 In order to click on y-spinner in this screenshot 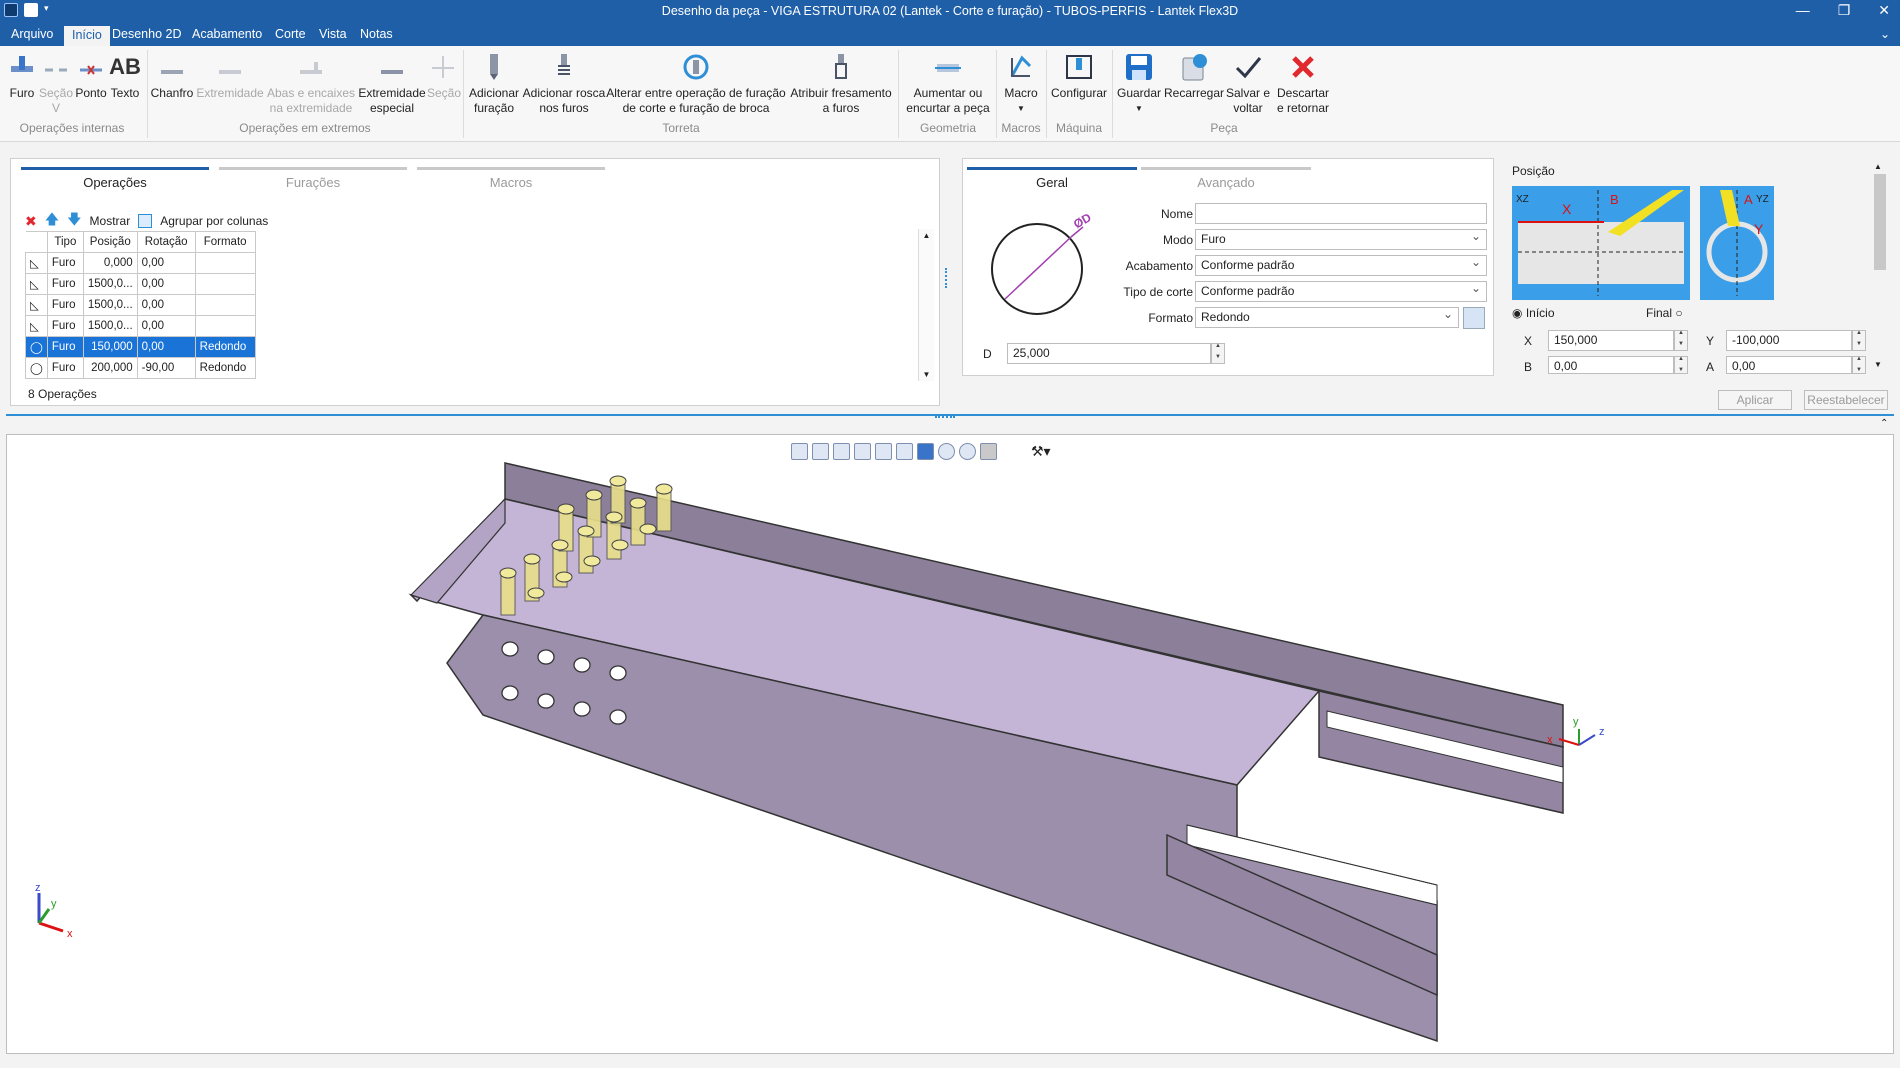, I will do `click(1859, 340)`.